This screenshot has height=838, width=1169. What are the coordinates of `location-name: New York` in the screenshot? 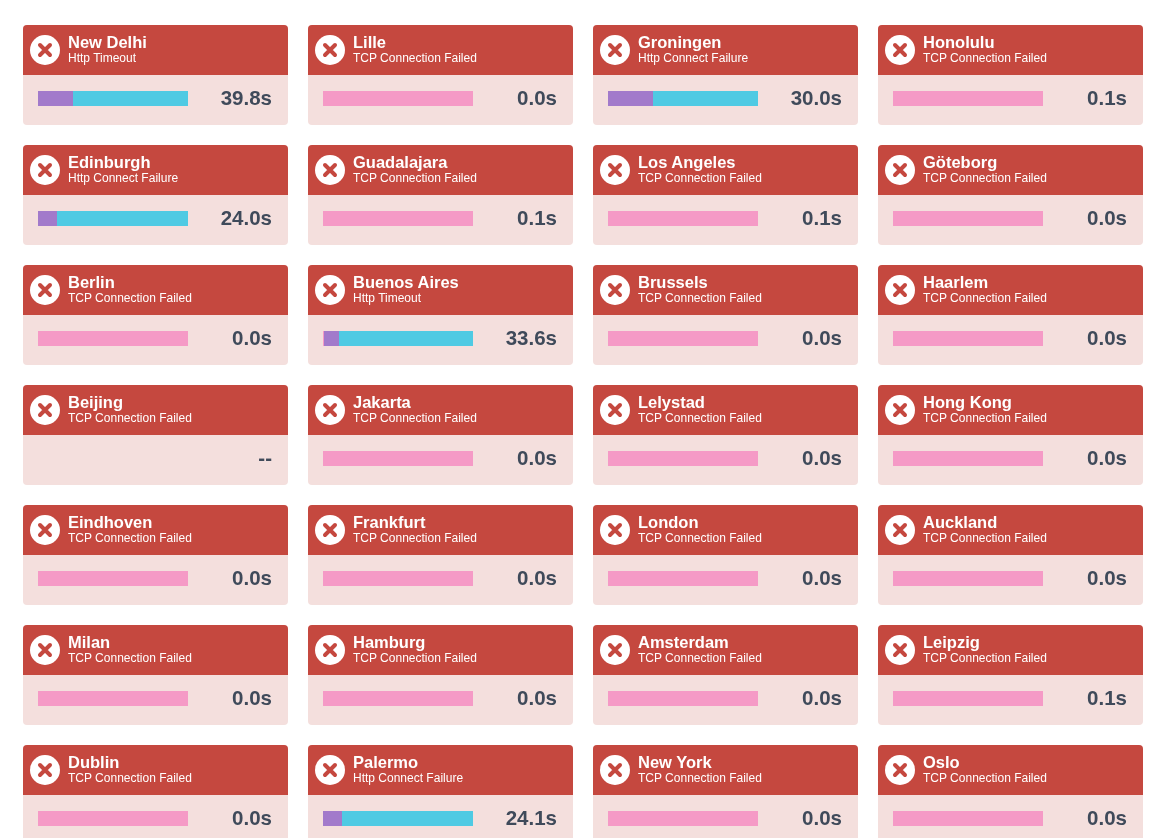 It's located at (675, 761).